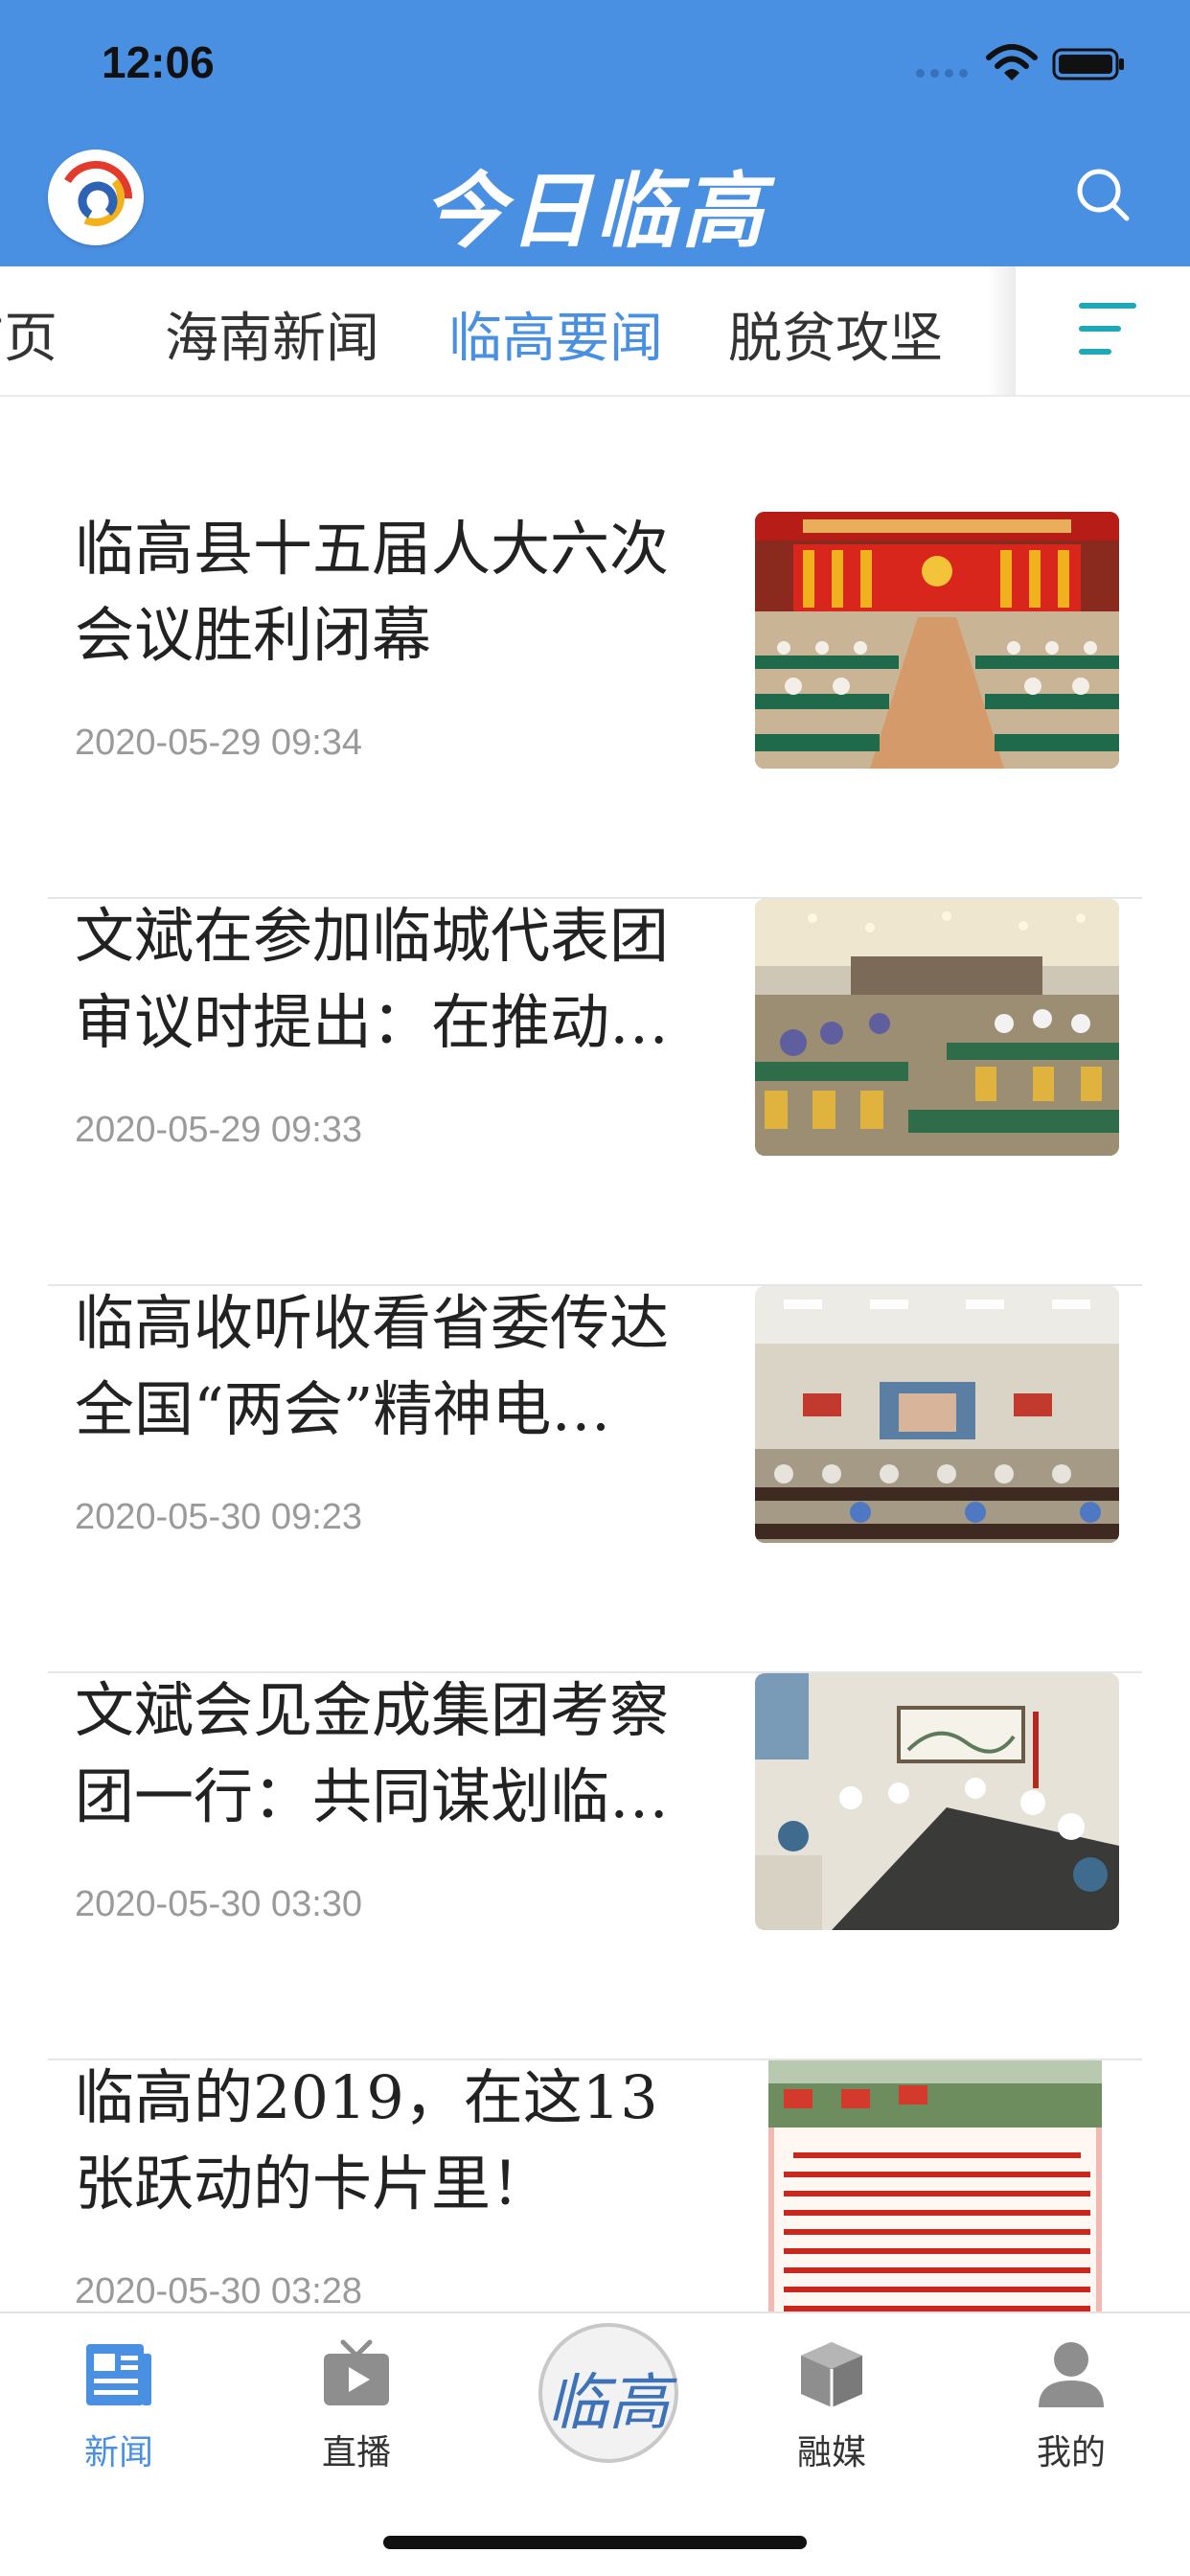 This screenshot has width=1190, height=2576. I want to click on nav-profile: 我的, so click(1071, 2406).